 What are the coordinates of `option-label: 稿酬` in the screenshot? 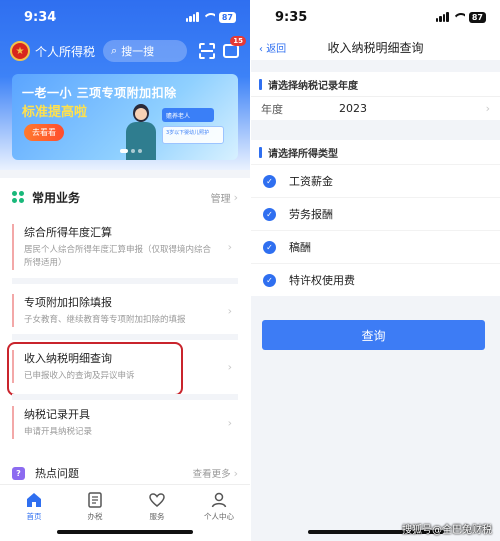 It's located at (300, 247).